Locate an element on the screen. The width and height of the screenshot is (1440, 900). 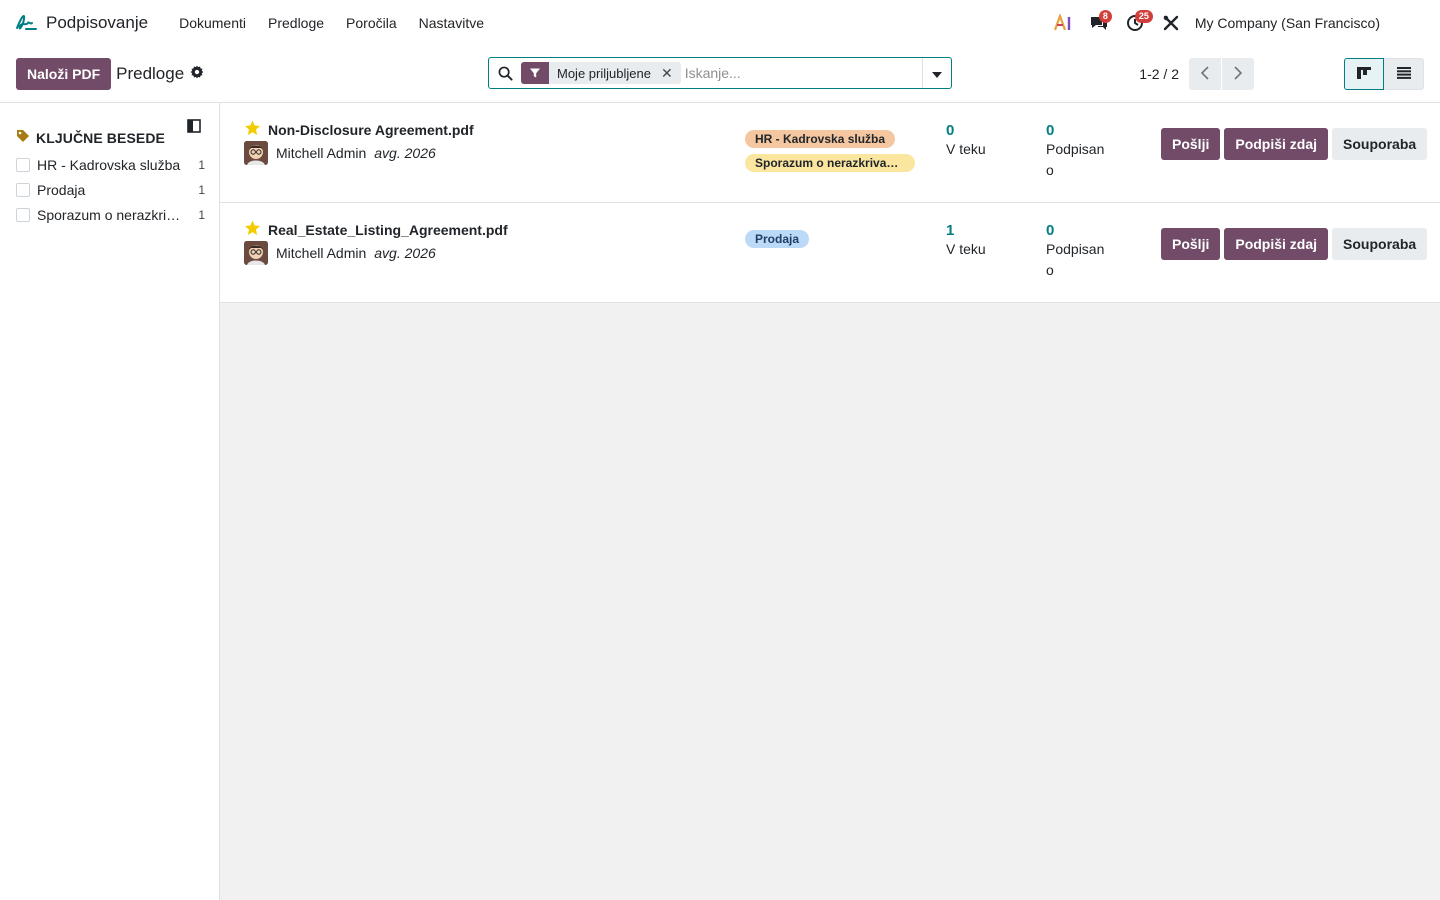
chevron-right-icon is located at coordinates (1238, 74).